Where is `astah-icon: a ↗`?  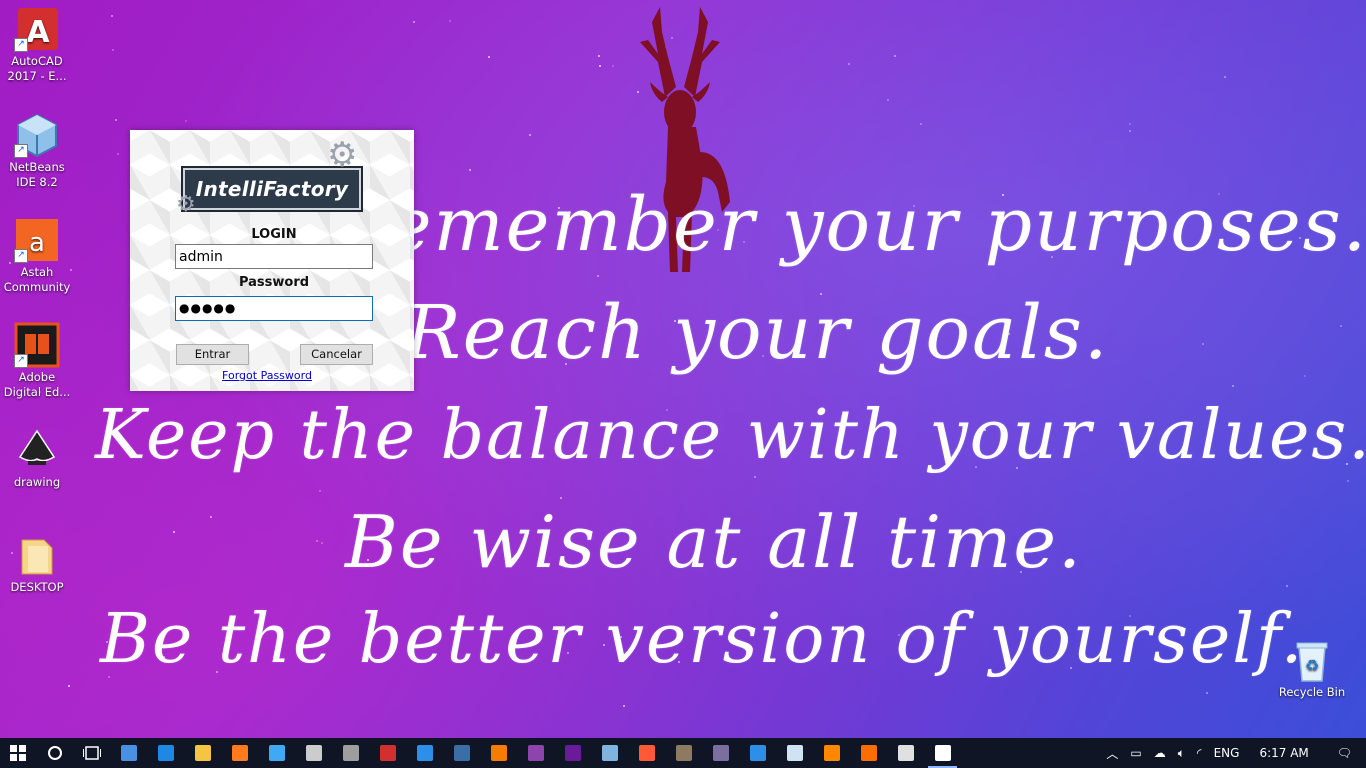
astah-icon: a ↗ is located at coordinates (37, 240).